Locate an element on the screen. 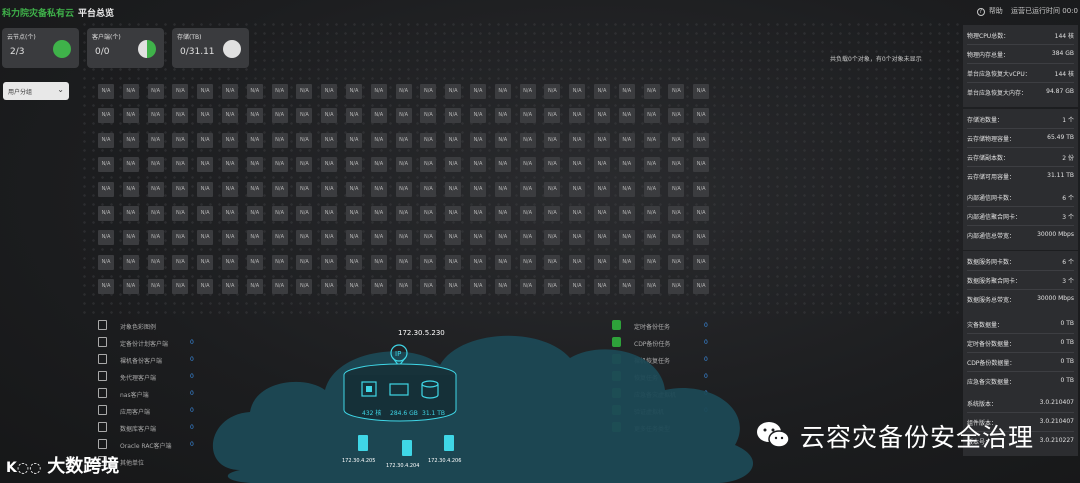 This screenshot has height=483, width=1080. legend-item: 裸机备份客户端 0 is located at coordinates (153, 360).